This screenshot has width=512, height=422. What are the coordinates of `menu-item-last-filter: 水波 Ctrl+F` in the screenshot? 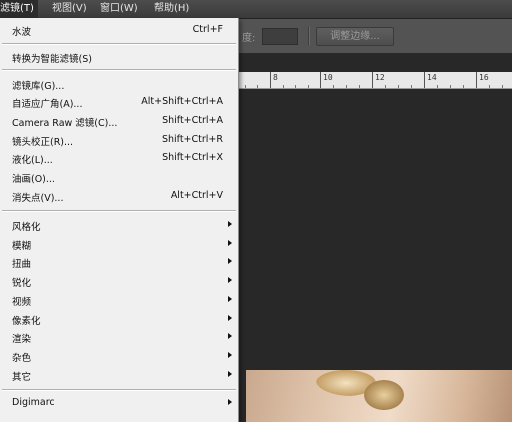 It's located at (119, 30).